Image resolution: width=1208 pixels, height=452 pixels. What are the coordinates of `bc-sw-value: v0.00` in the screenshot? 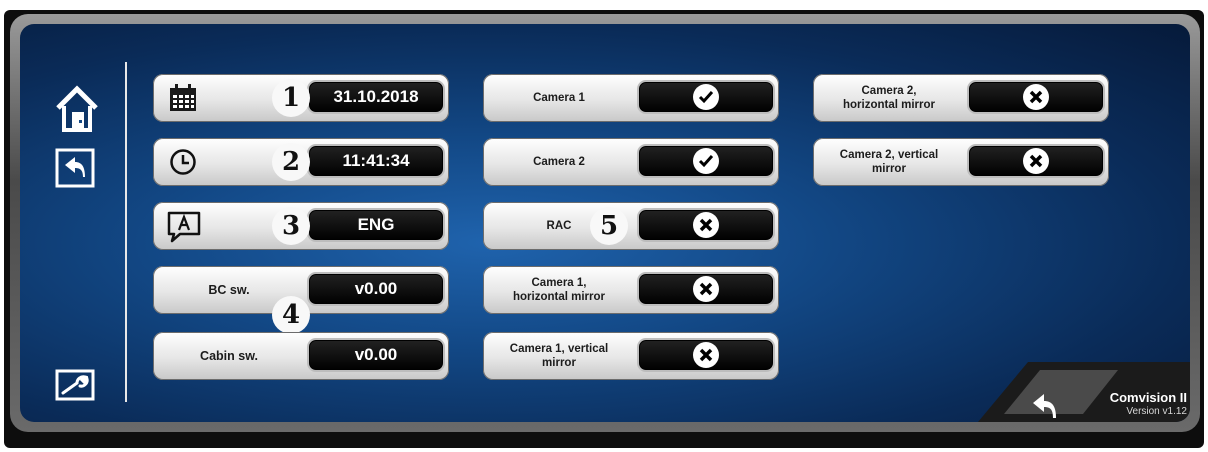 It's located at (376, 289).